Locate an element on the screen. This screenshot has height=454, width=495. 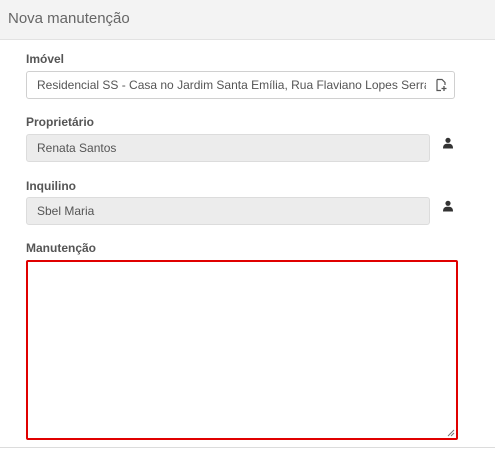
modal-title: Nova manutenção is located at coordinates (69, 18).